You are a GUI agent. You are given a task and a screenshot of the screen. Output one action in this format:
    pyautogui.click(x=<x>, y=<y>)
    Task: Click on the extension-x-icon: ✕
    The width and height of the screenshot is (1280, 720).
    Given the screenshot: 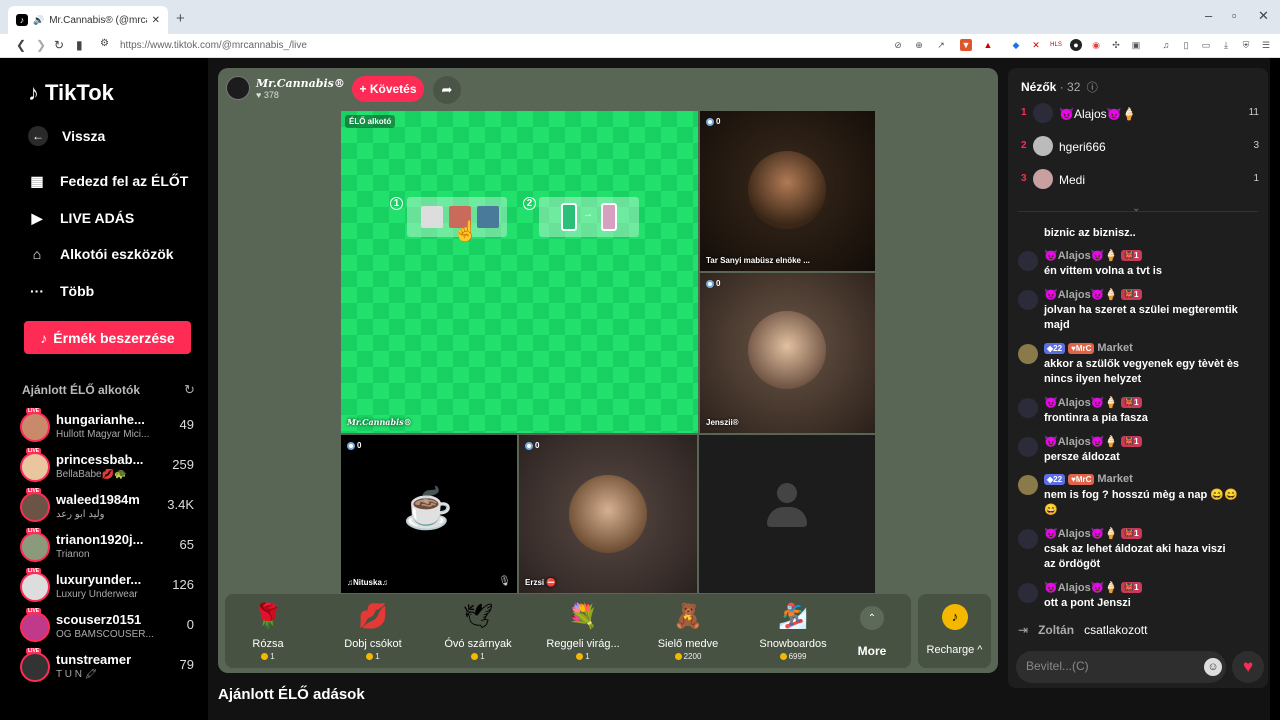 What is the action you would take?
    pyautogui.click(x=1036, y=45)
    